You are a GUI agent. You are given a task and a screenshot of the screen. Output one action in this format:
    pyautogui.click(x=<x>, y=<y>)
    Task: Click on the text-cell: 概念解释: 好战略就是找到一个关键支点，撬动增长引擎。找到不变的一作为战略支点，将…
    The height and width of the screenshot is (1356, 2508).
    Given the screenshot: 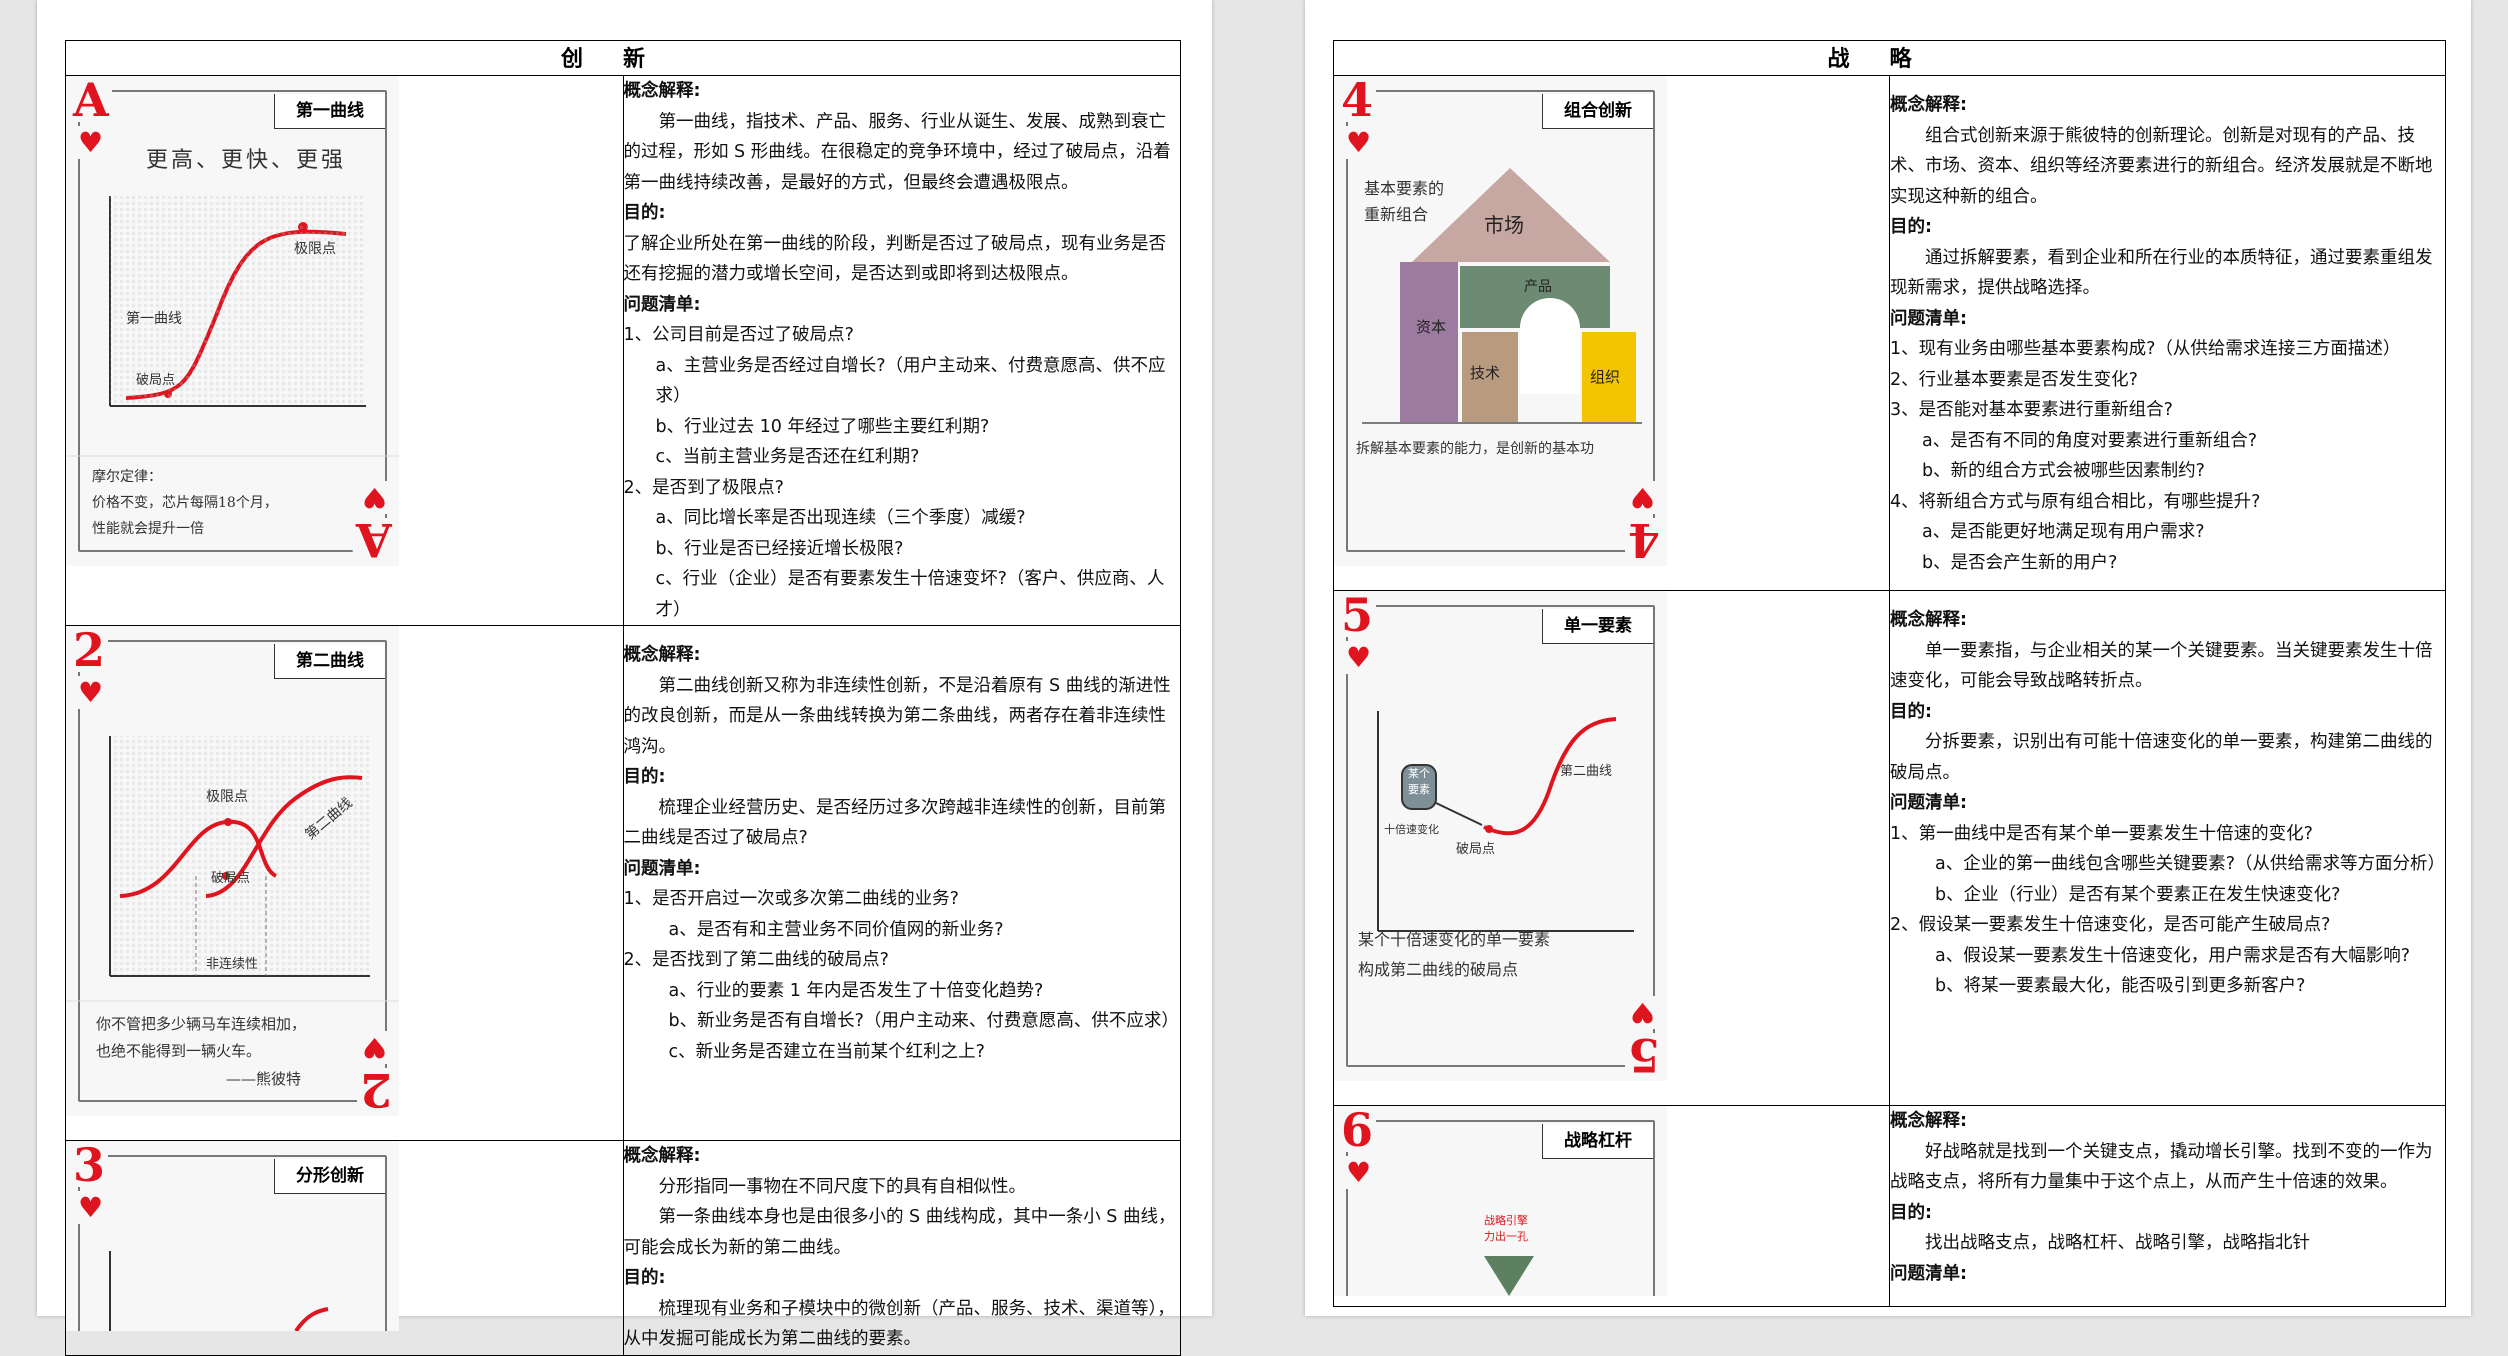 What is the action you would take?
    pyautogui.click(x=2167, y=1206)
    